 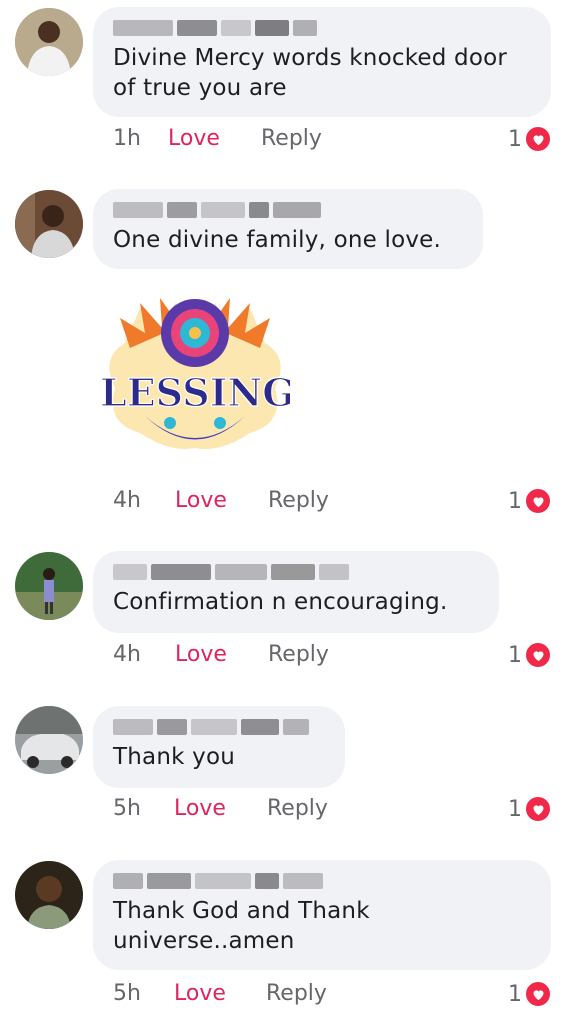 I want to click on comment-actions: 1h Love Reply 1, so click(x=332, y=140).